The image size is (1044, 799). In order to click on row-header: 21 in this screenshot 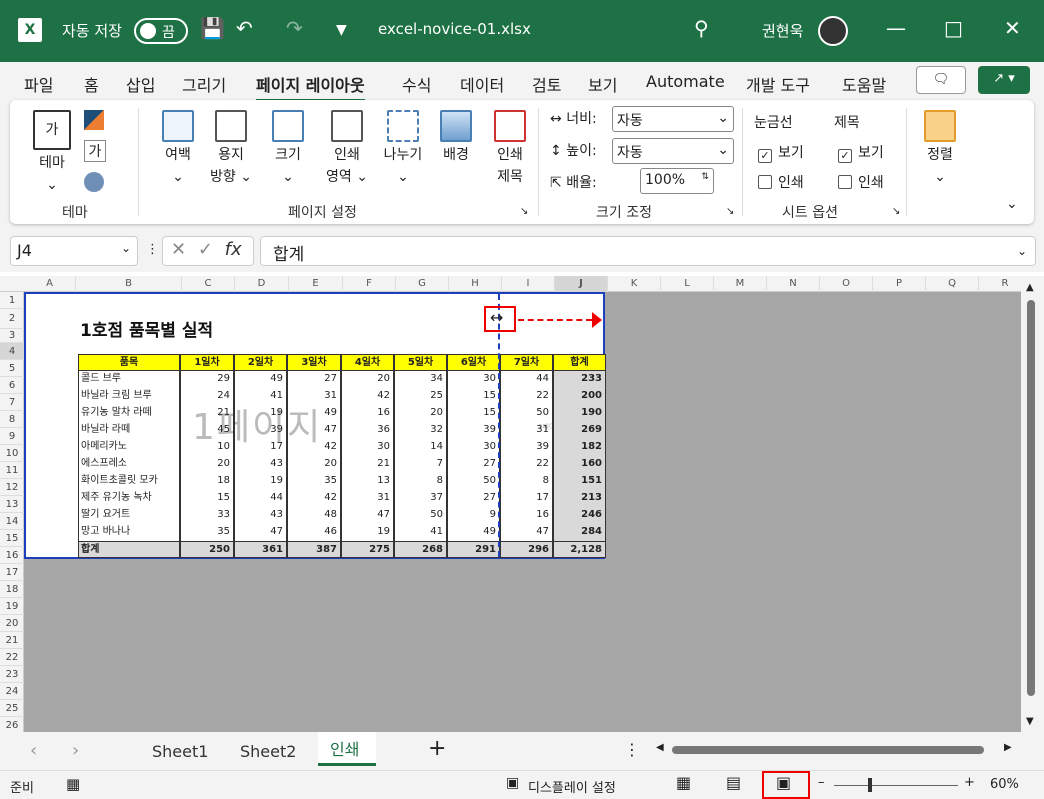, I will do `click(12, 640)`.